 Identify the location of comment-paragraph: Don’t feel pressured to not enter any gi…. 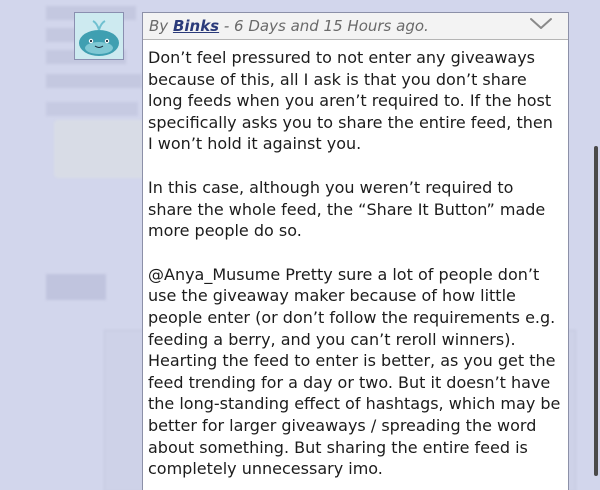
(350, 101).